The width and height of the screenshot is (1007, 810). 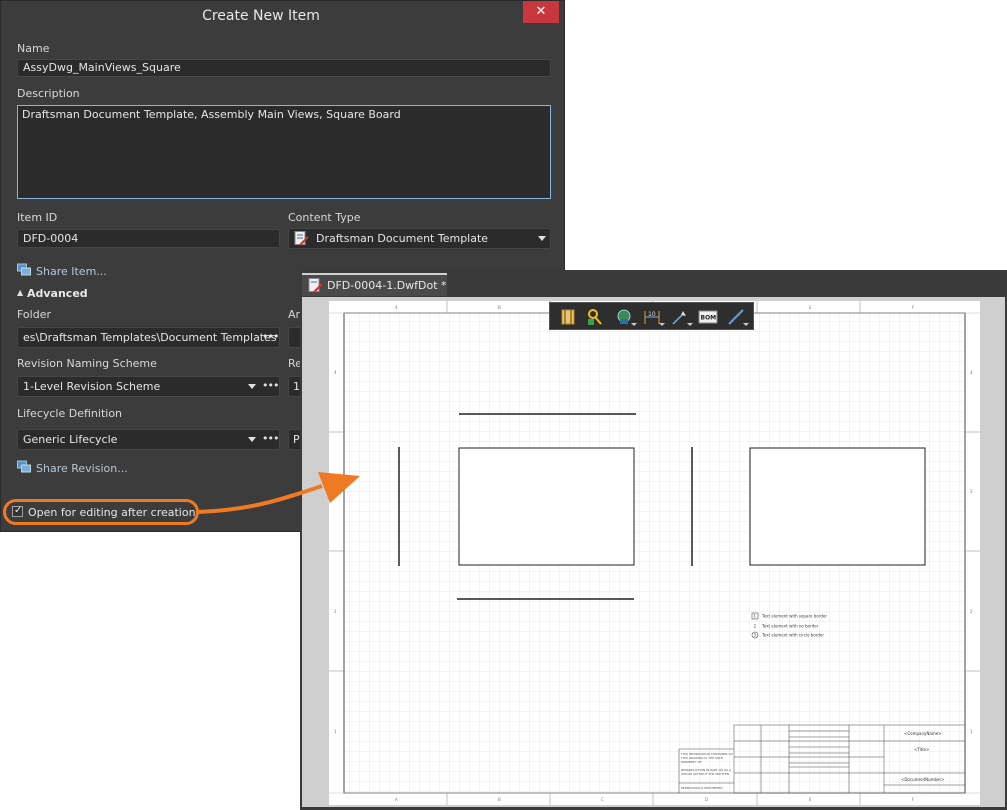 I want to click on folder-browse-button: •••, so click(x=270, y=337).